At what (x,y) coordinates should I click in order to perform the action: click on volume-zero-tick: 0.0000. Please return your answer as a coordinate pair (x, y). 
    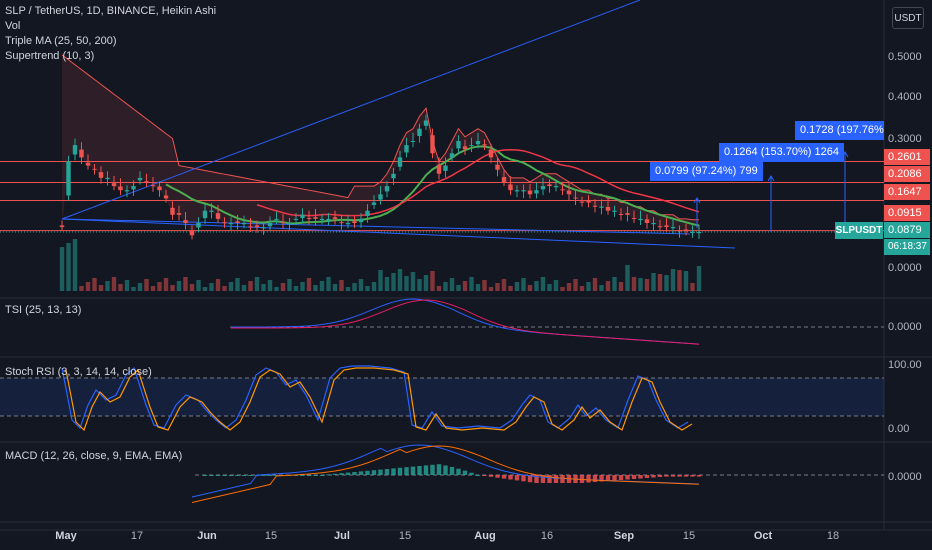
    Looking at the image, I should click on (905, 268).